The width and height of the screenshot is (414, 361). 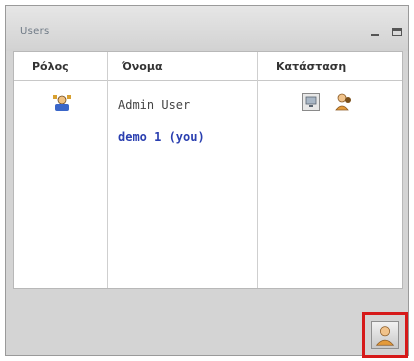 I want to click on header-role: Ρόλος, so click(x=50, y=66).